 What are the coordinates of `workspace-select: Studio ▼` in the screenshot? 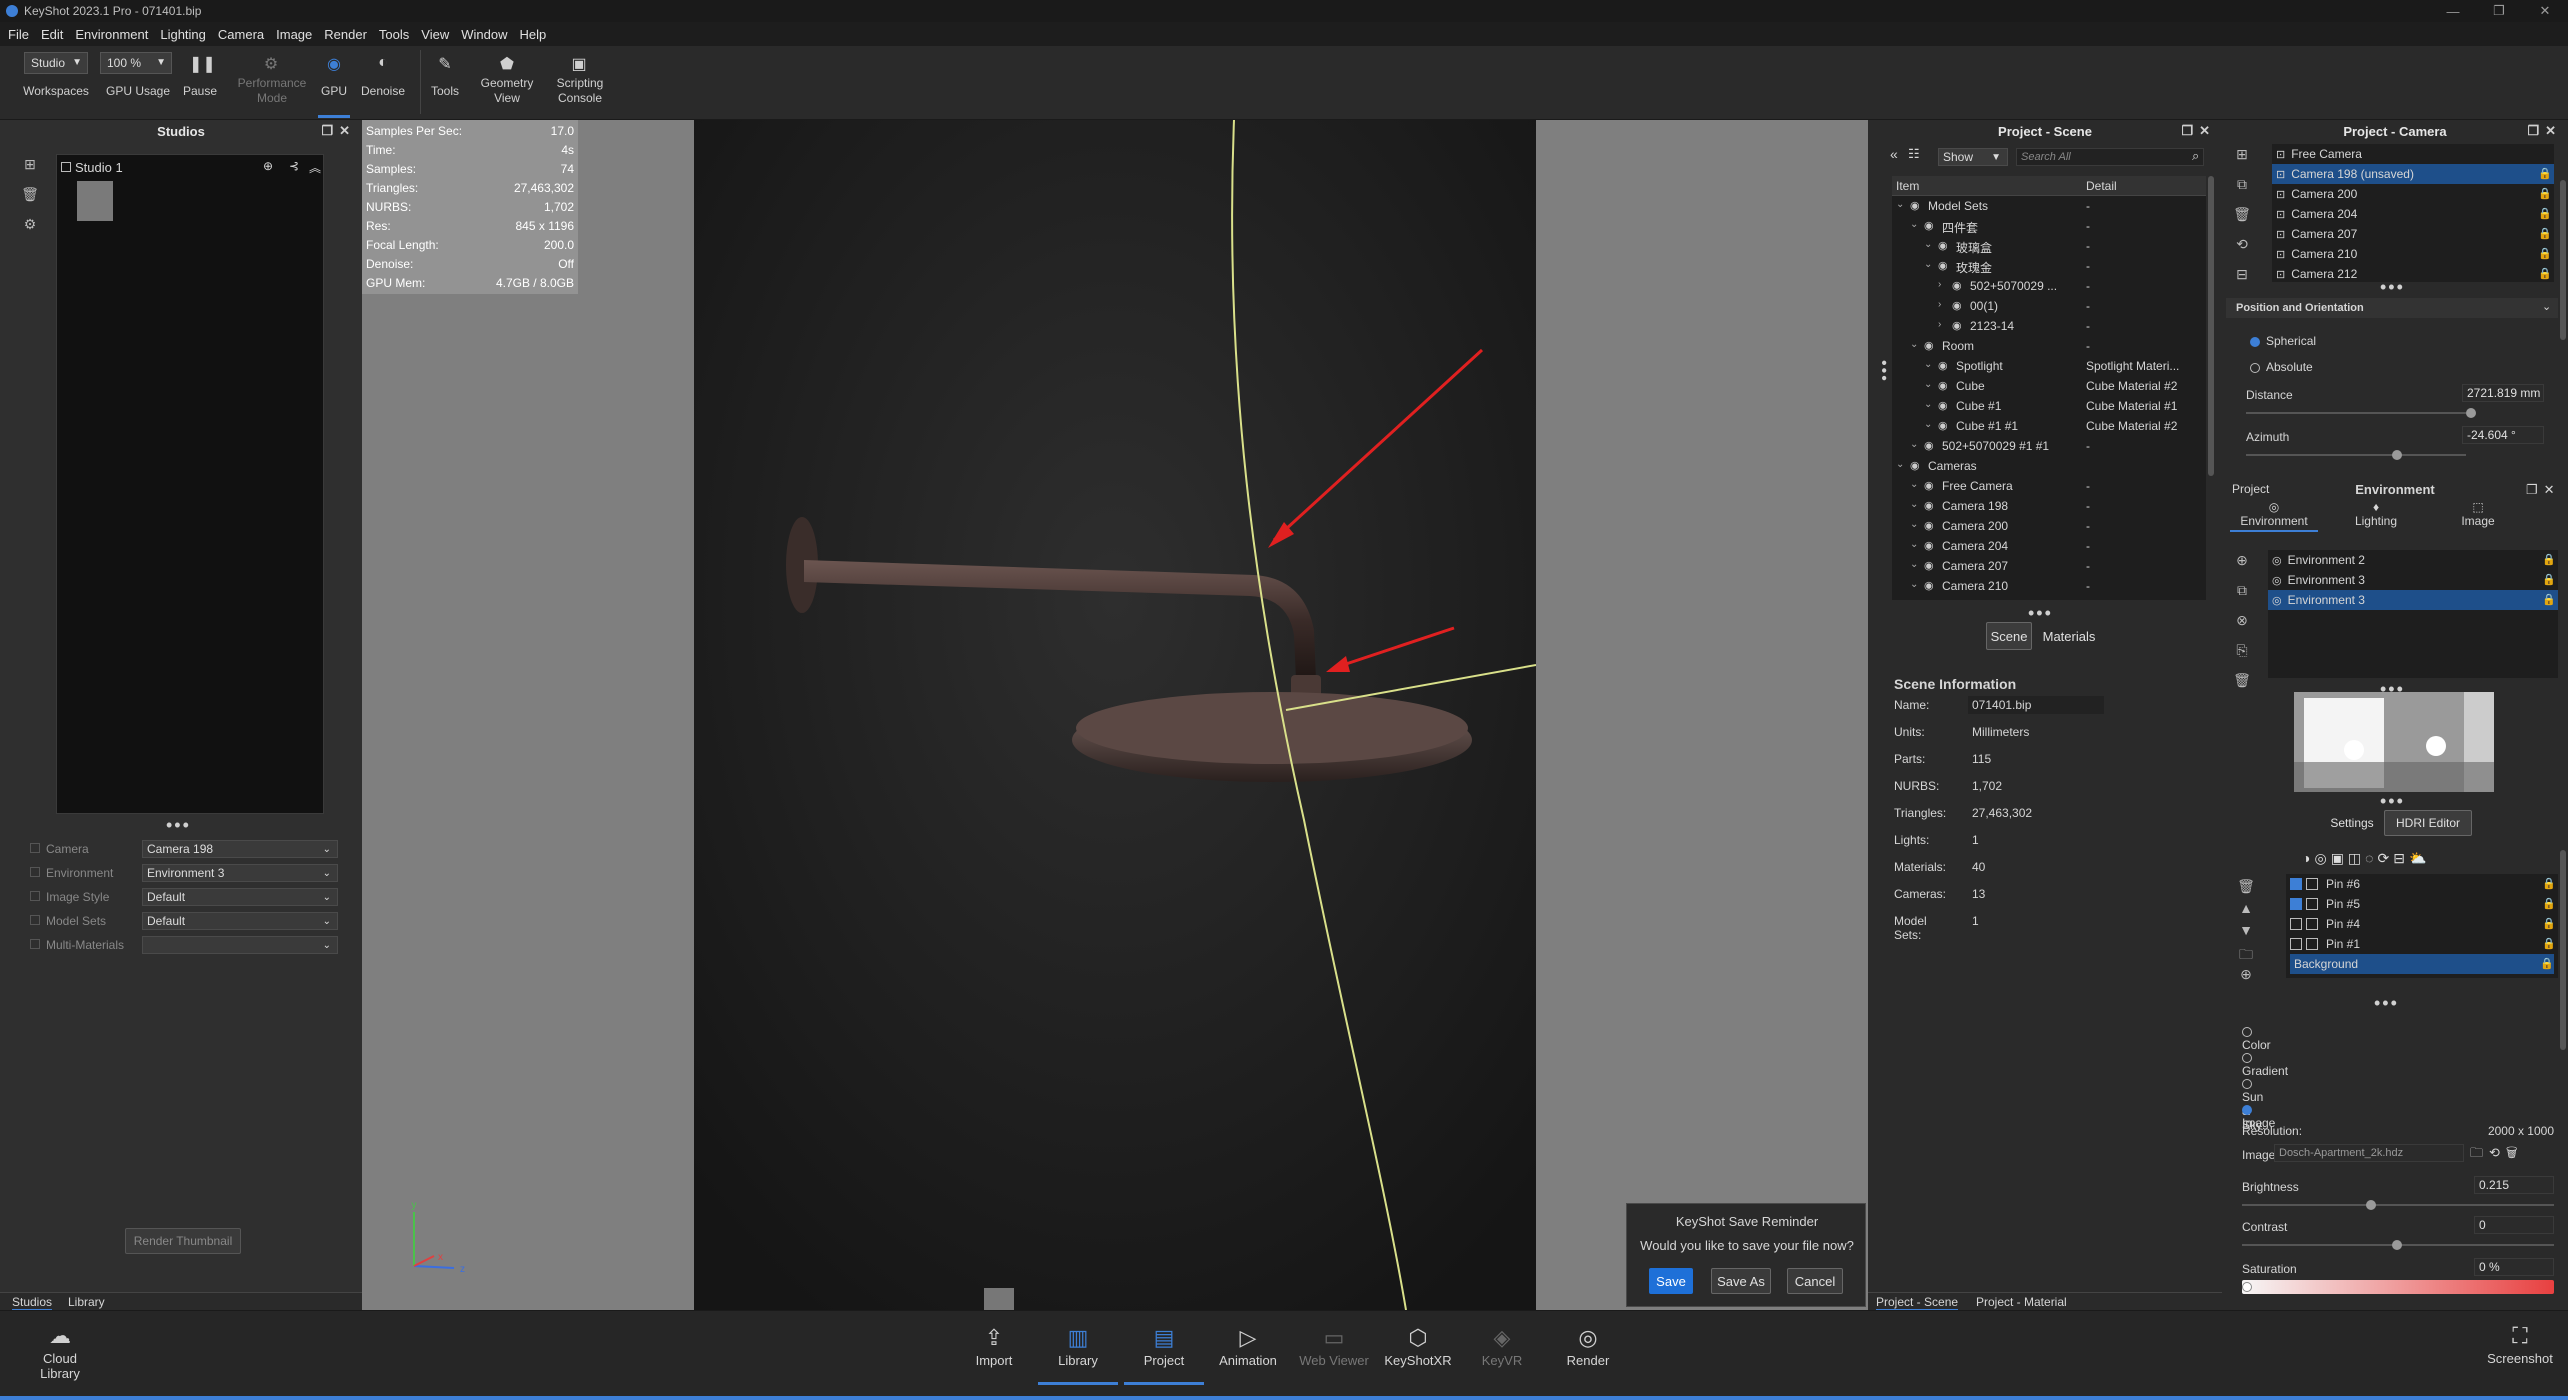 It's located at (56, 63).